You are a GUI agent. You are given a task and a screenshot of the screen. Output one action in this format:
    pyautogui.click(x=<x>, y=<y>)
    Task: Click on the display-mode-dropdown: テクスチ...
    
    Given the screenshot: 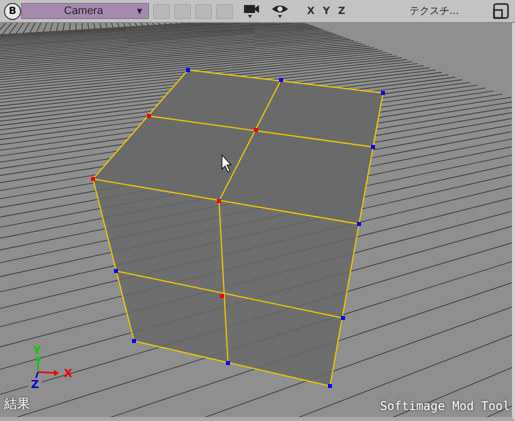 What is the action you would take?
    pyautogui.click(x=434, y=11)
    